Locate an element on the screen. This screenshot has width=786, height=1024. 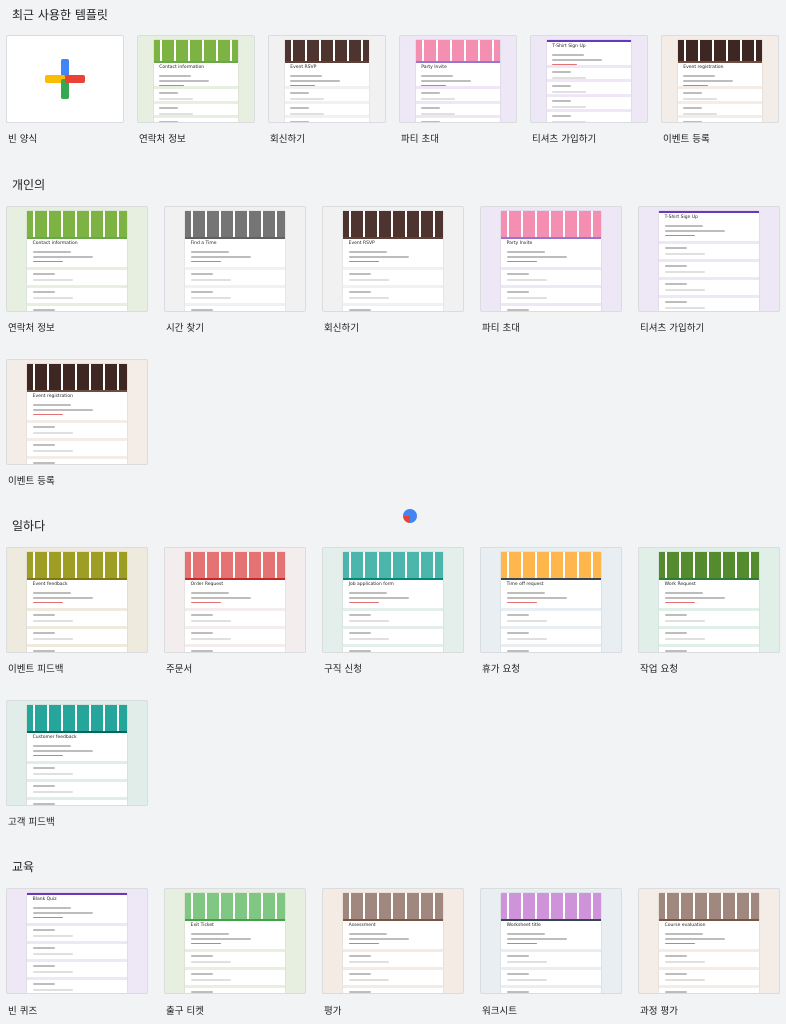
template-preview: Exit Ticket is located at coordinates (235, 943).